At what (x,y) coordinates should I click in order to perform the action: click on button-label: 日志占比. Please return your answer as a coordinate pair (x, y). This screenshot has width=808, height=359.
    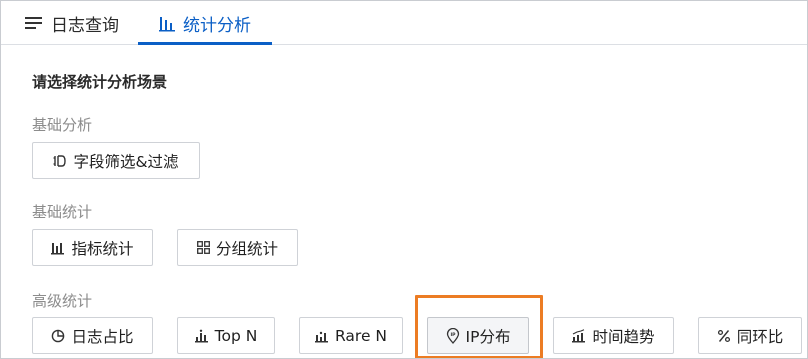
    Looking at the image, I should click on (102, 336).